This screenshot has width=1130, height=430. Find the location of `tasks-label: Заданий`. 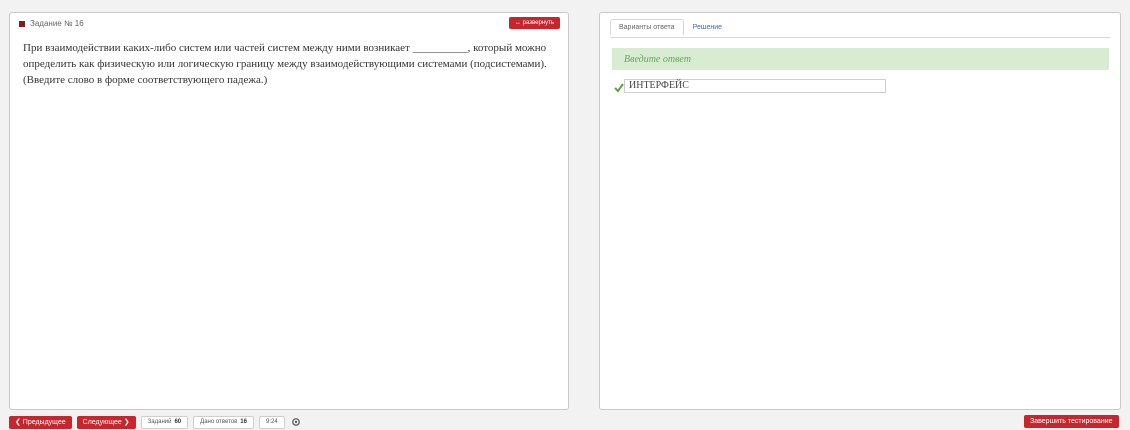

tasks-label: Заданий is located at coordinates (159, 422).